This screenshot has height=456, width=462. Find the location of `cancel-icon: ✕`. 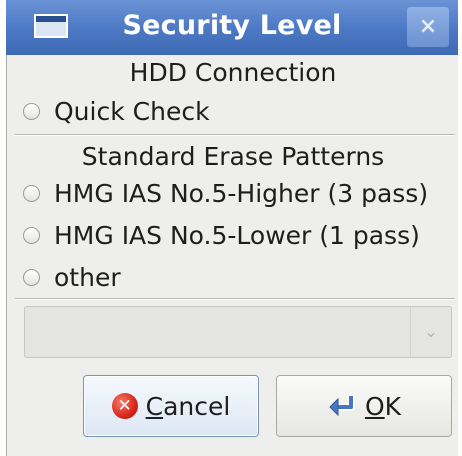

cancel-icon: ✕ is located at coordinates (124, 406).